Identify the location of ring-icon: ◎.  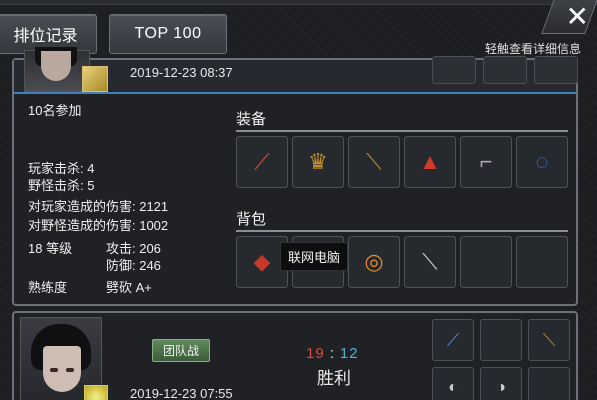
(374, 261).